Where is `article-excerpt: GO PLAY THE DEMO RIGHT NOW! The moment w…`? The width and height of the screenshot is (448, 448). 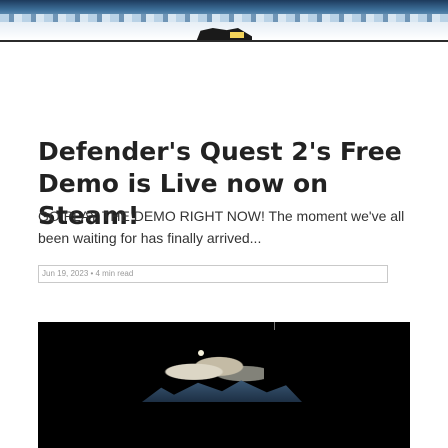 article-excerpt: GO PLAY THE DEMO RIGHT NOW! The moment w… is located at coordinates (221, 227).